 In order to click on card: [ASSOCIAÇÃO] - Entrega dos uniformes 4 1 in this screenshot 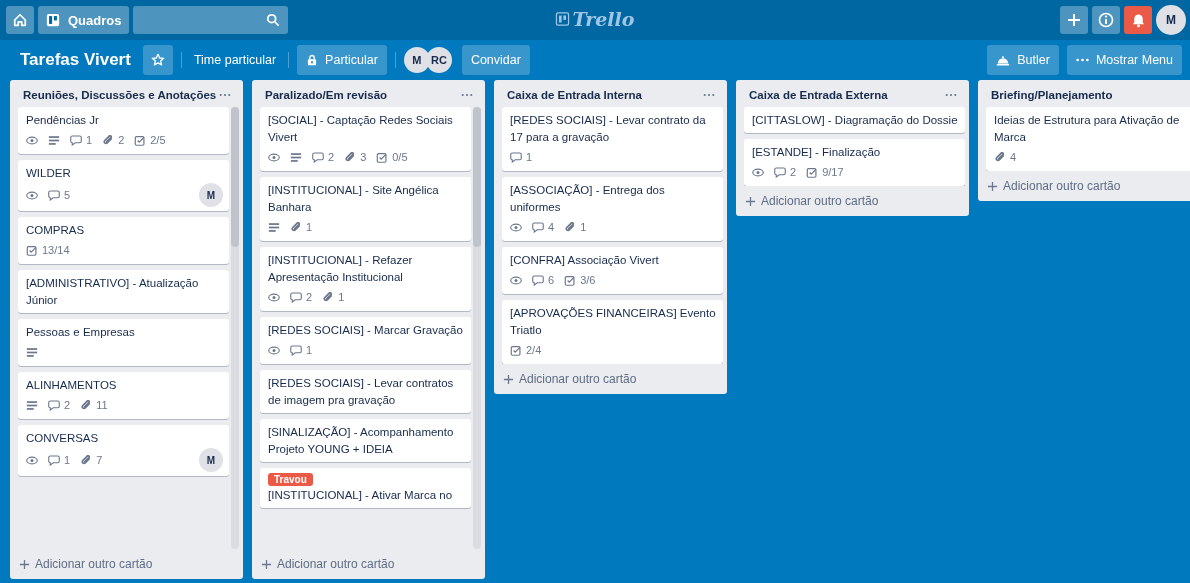, I will do `click(612, 209)`.